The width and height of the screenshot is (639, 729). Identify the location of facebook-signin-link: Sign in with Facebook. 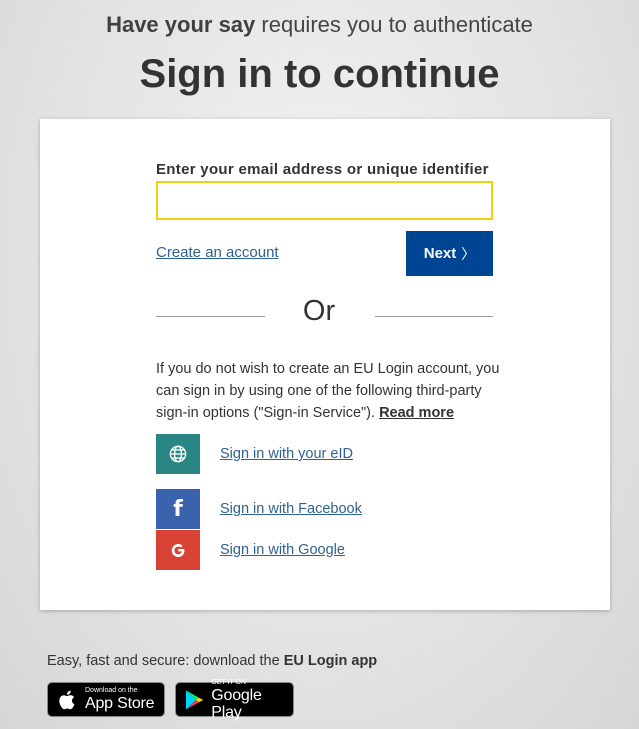
(291, 509).